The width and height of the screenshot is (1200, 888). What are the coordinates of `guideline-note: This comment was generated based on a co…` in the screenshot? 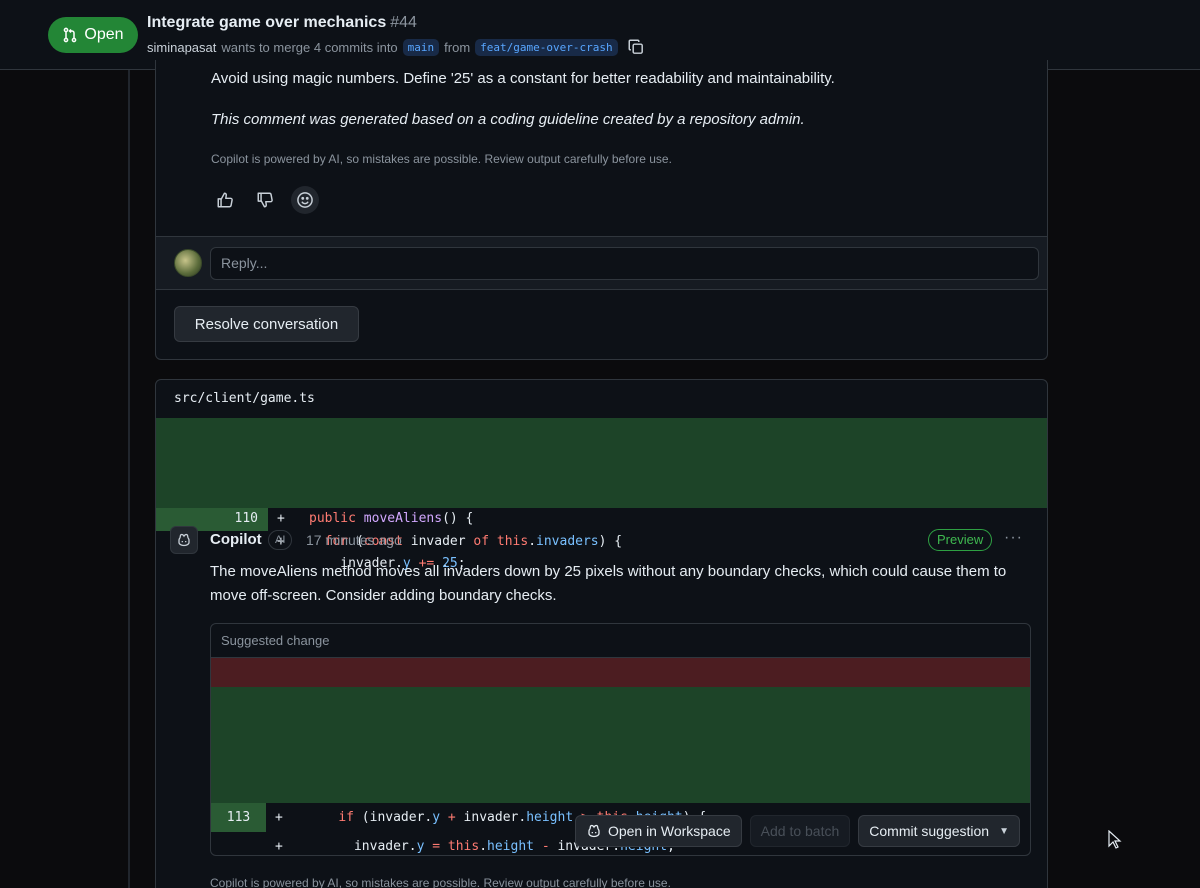 It's located at (508, 119).